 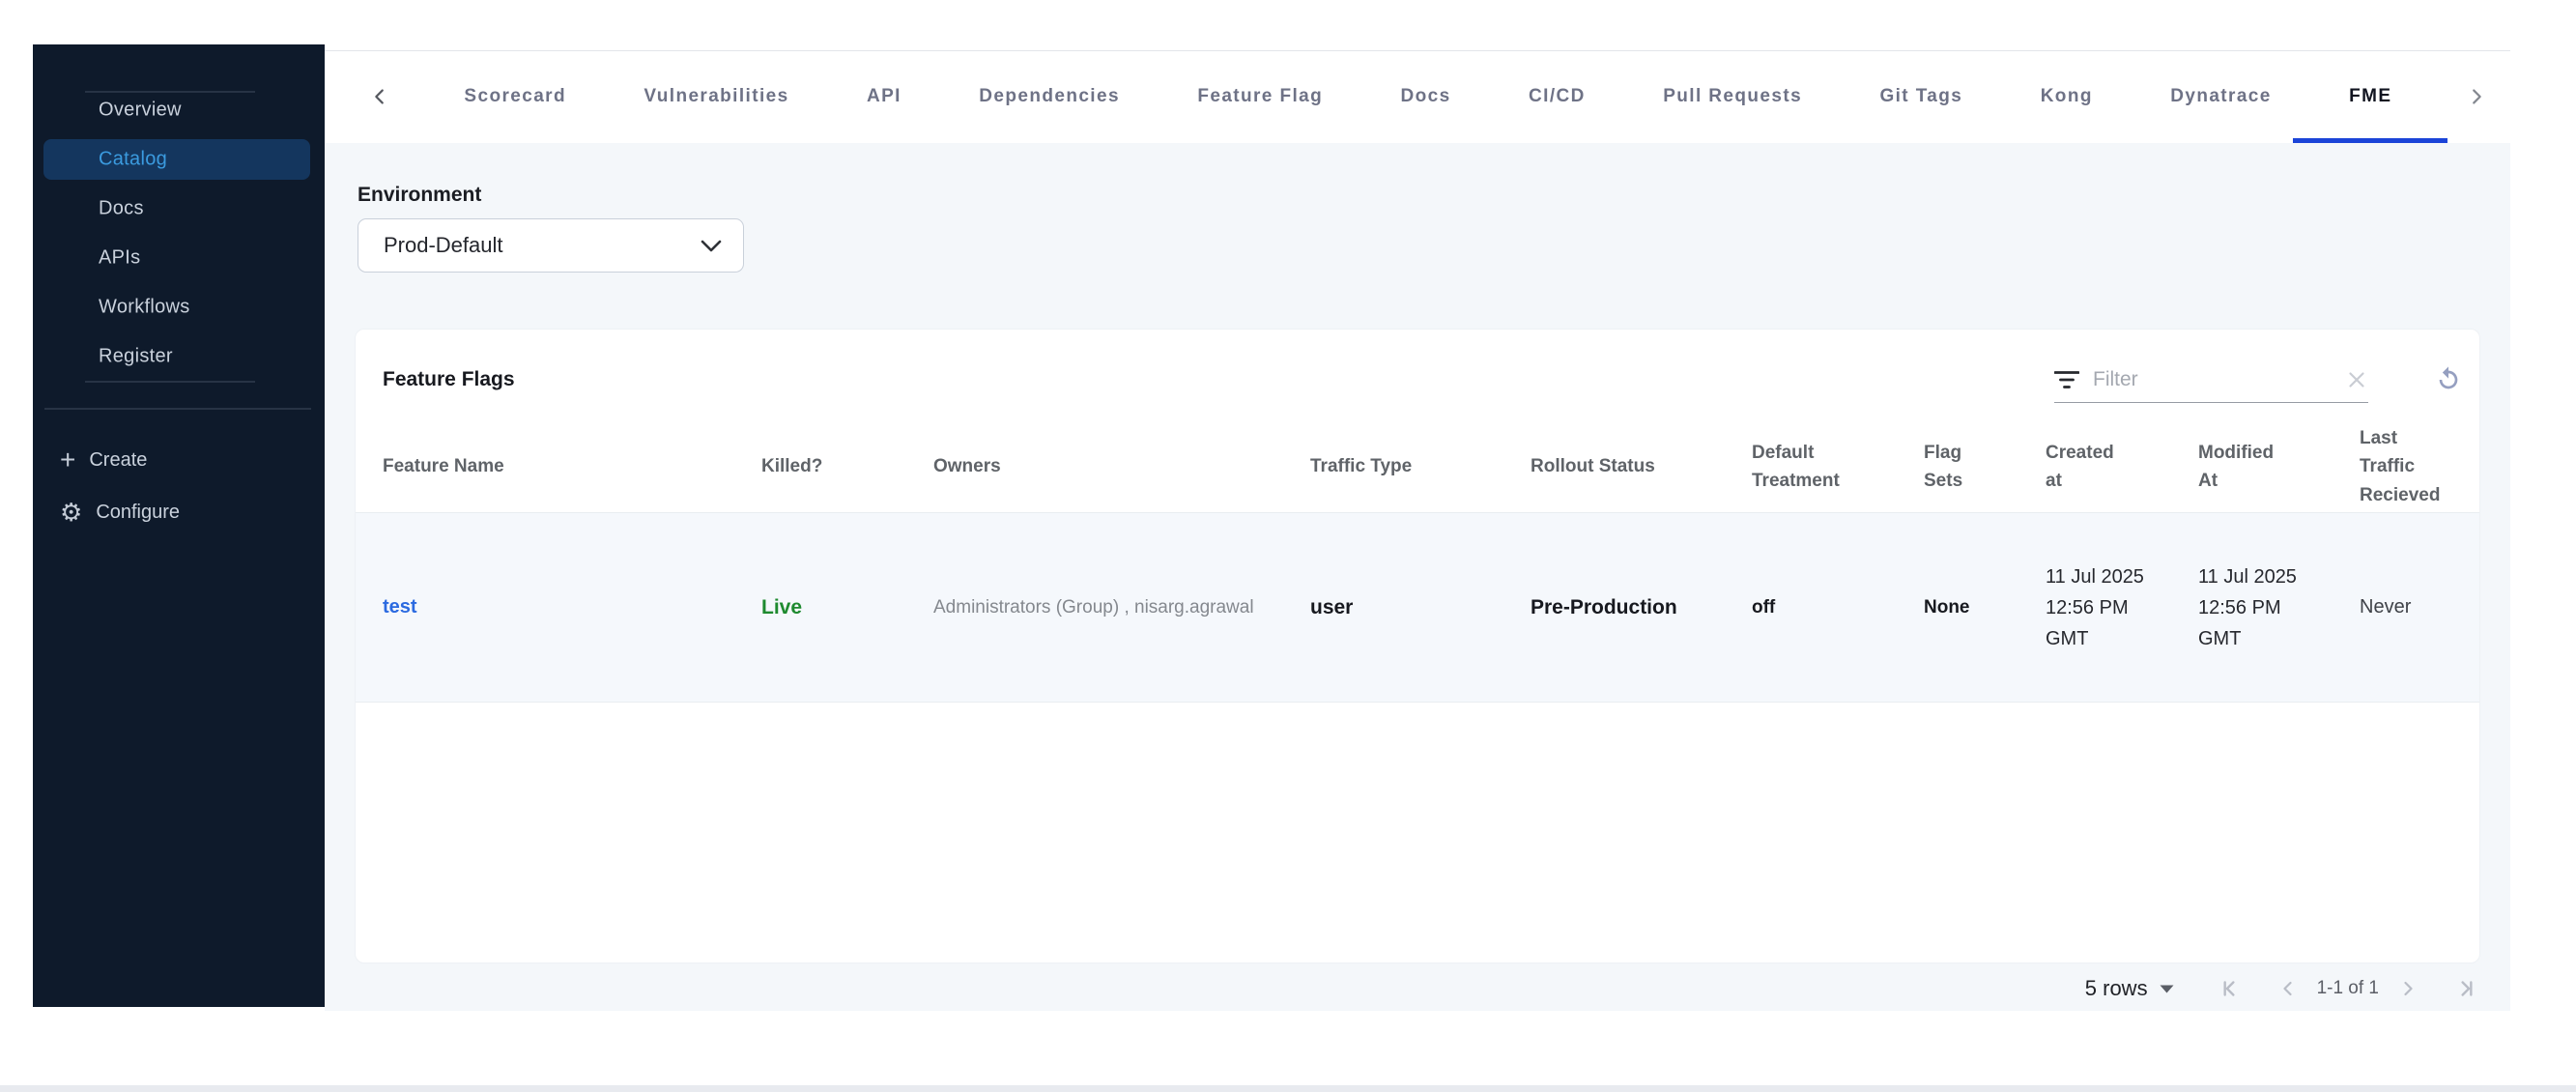 What do you see at coordinates (2122, 467) in the screenshot?
I see `column-header-created-at: Created at` at bounding box center [2122, 467].